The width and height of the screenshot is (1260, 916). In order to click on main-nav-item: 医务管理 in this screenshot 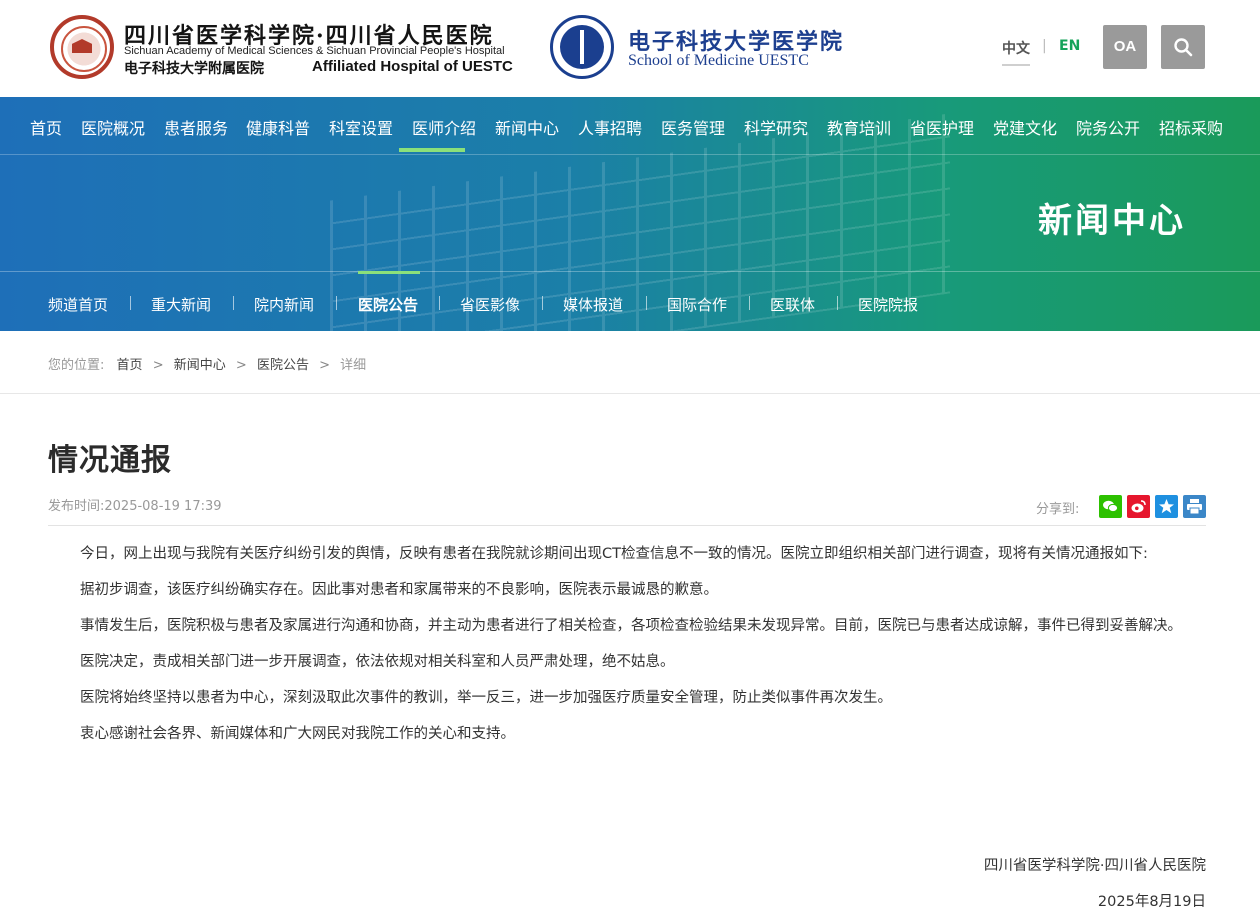, I will do `click(693, 127)`.